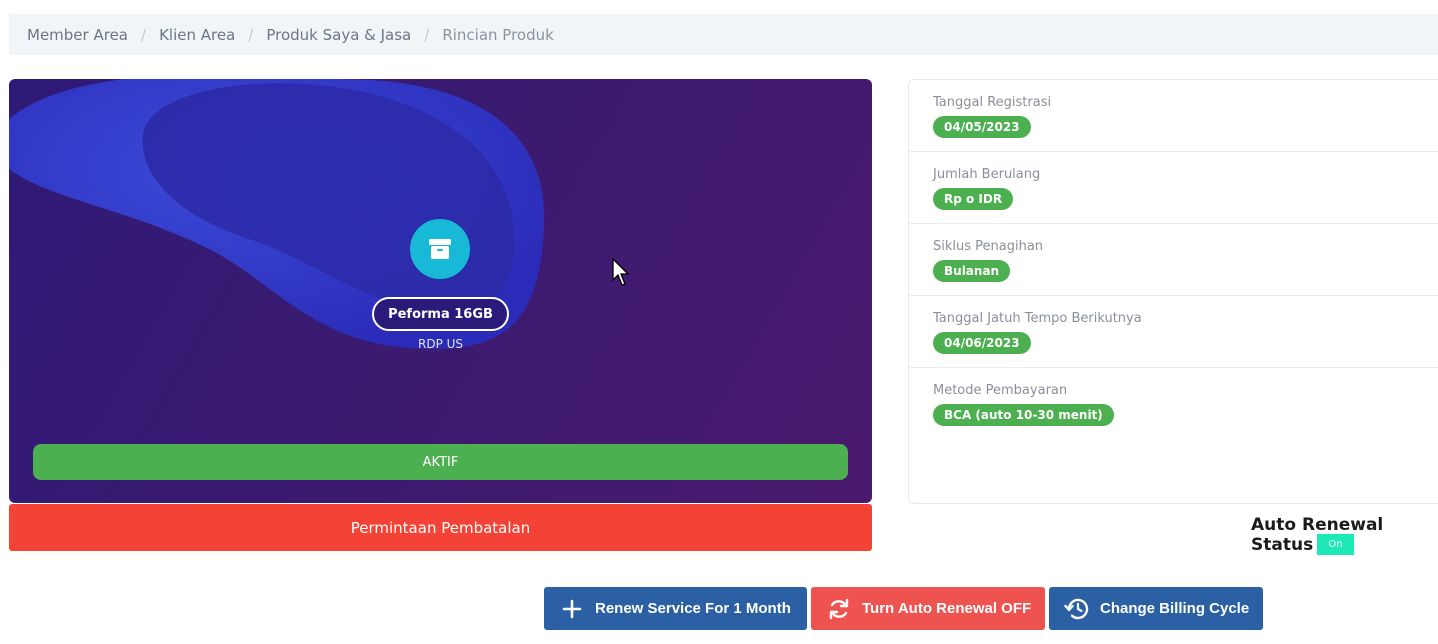 The image size is (1438, 644). What do you see at coordinates (440, 249) in the screenshot?
I see `archive-box-icon` at bounding box center [440, 249].